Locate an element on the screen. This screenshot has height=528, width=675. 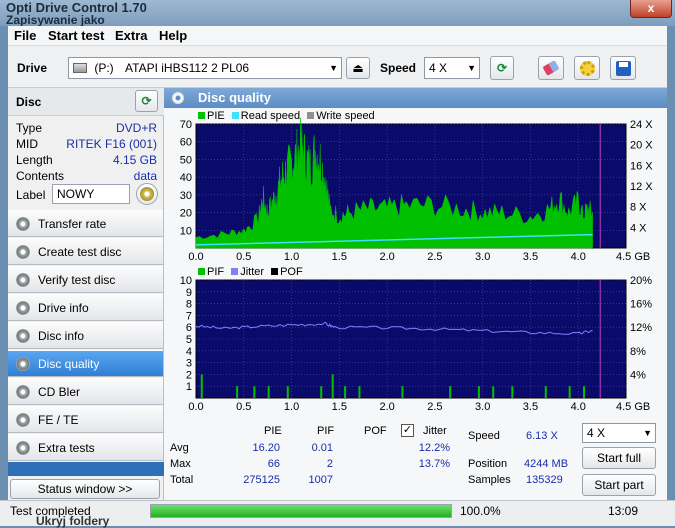
pie-chart-y-tick: 30 is located at coordinates (186, 196).